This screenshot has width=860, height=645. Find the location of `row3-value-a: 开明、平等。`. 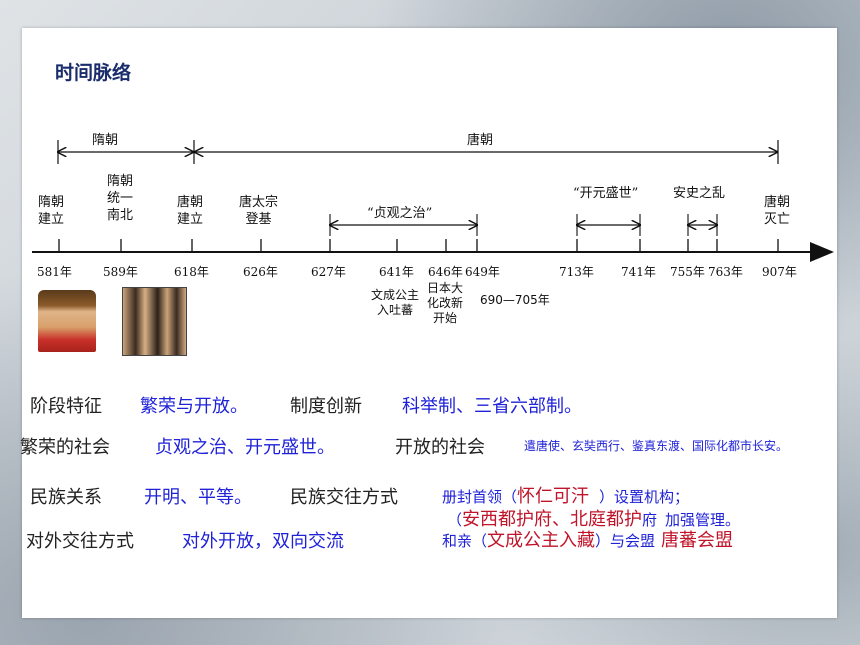

row3-value-a: 开明、平等。 is located at coordinates (198, 497).